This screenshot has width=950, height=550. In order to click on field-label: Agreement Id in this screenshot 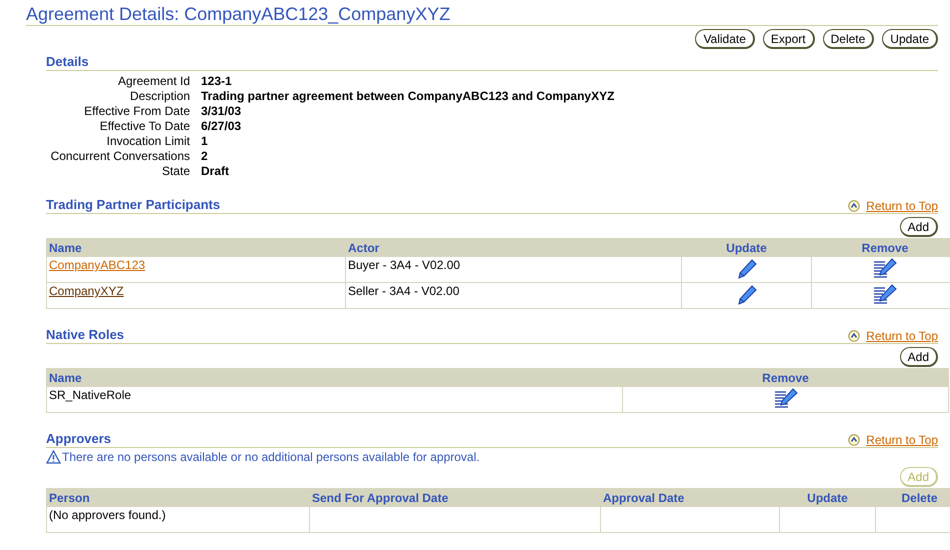, I will do `click(153, 81)`.